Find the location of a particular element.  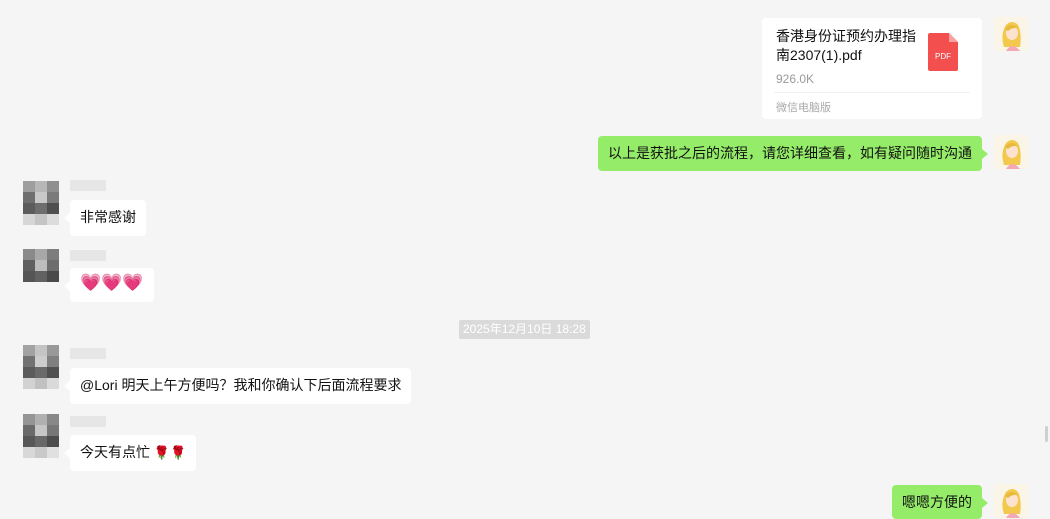

message-bubble-incoming: @Lori 明天上午方便吗？我和你确认下后面流程要求 is located at coordinates (237, 386).